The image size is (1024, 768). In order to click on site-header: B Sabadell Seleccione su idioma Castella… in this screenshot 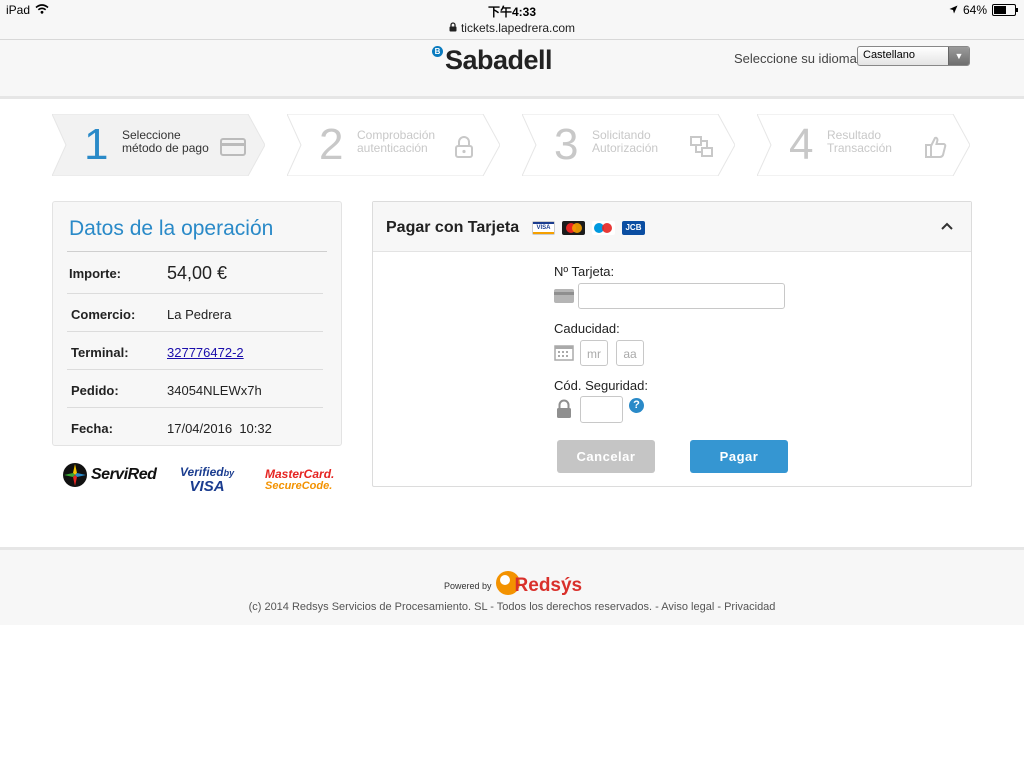, I will do `click(512, 69)`.